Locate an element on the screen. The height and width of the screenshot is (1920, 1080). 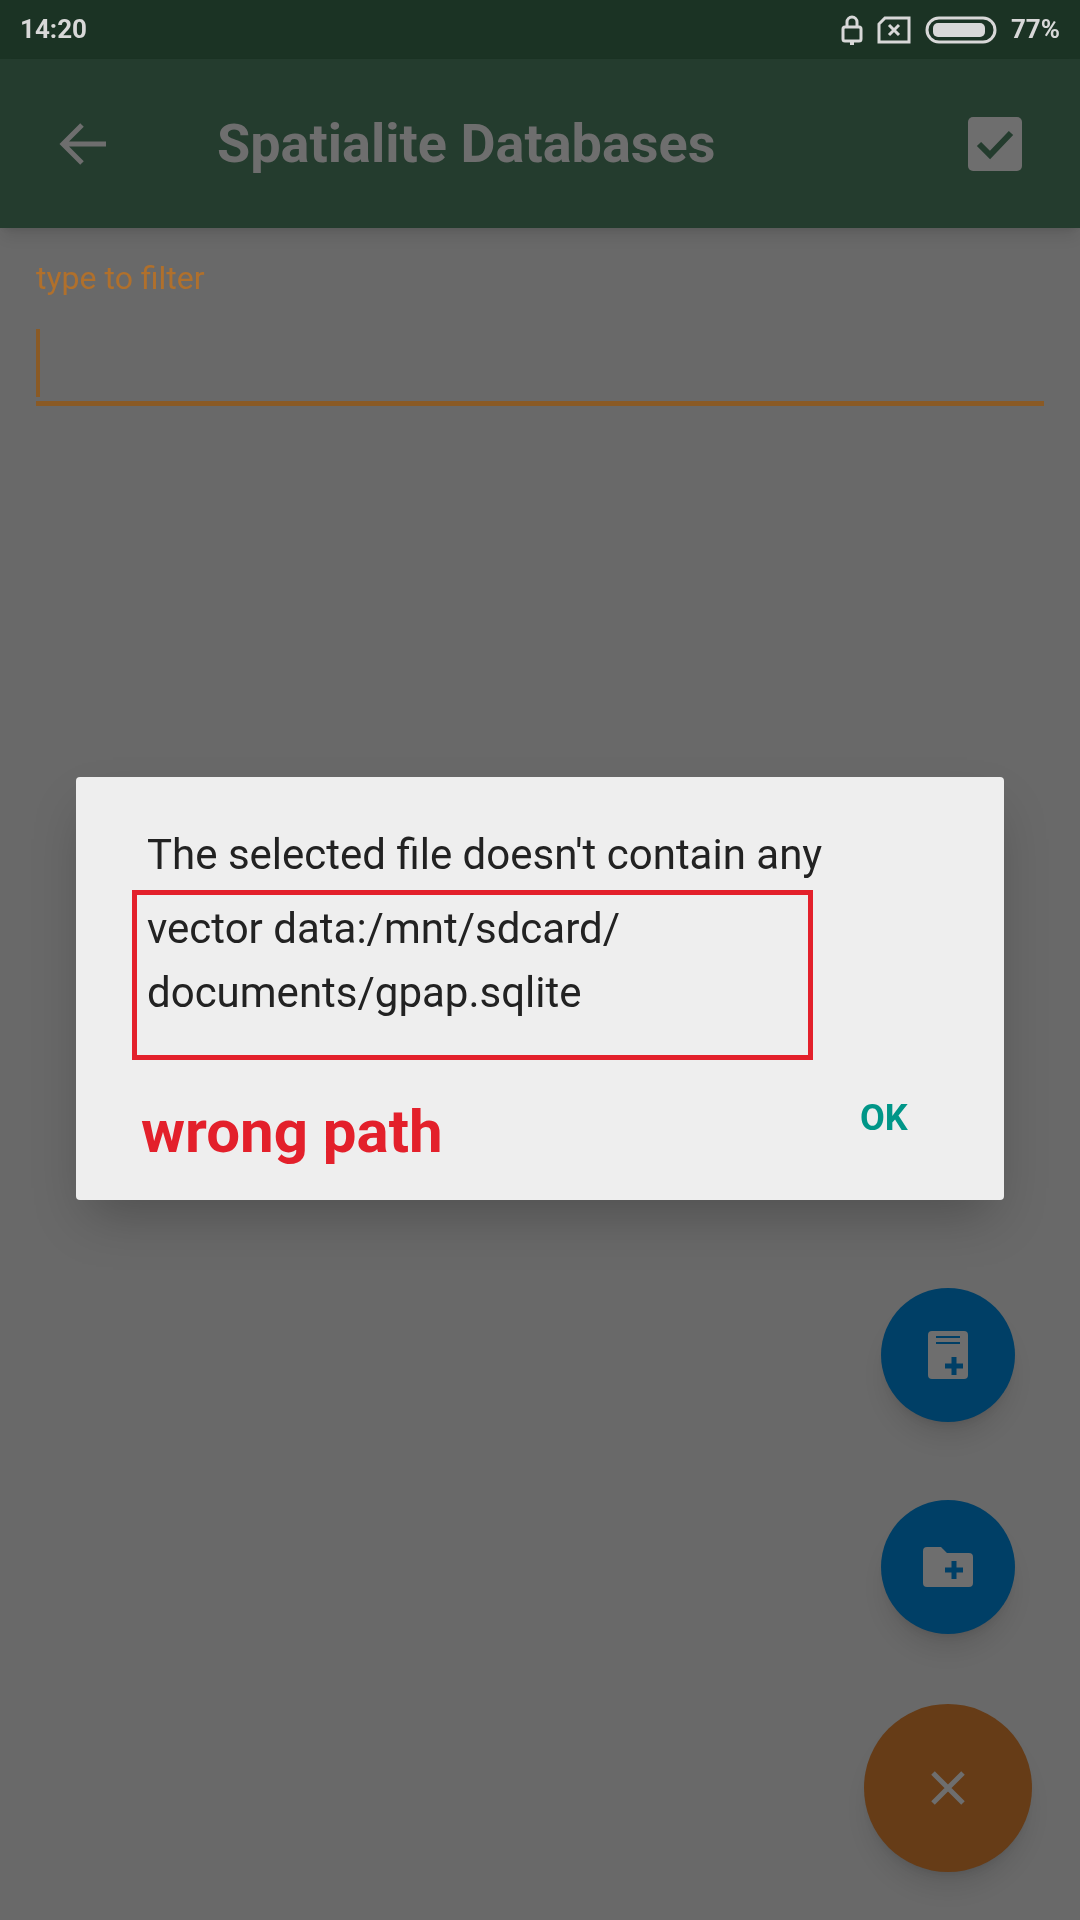
add-document-icon is located at coordinates (948, 1355).